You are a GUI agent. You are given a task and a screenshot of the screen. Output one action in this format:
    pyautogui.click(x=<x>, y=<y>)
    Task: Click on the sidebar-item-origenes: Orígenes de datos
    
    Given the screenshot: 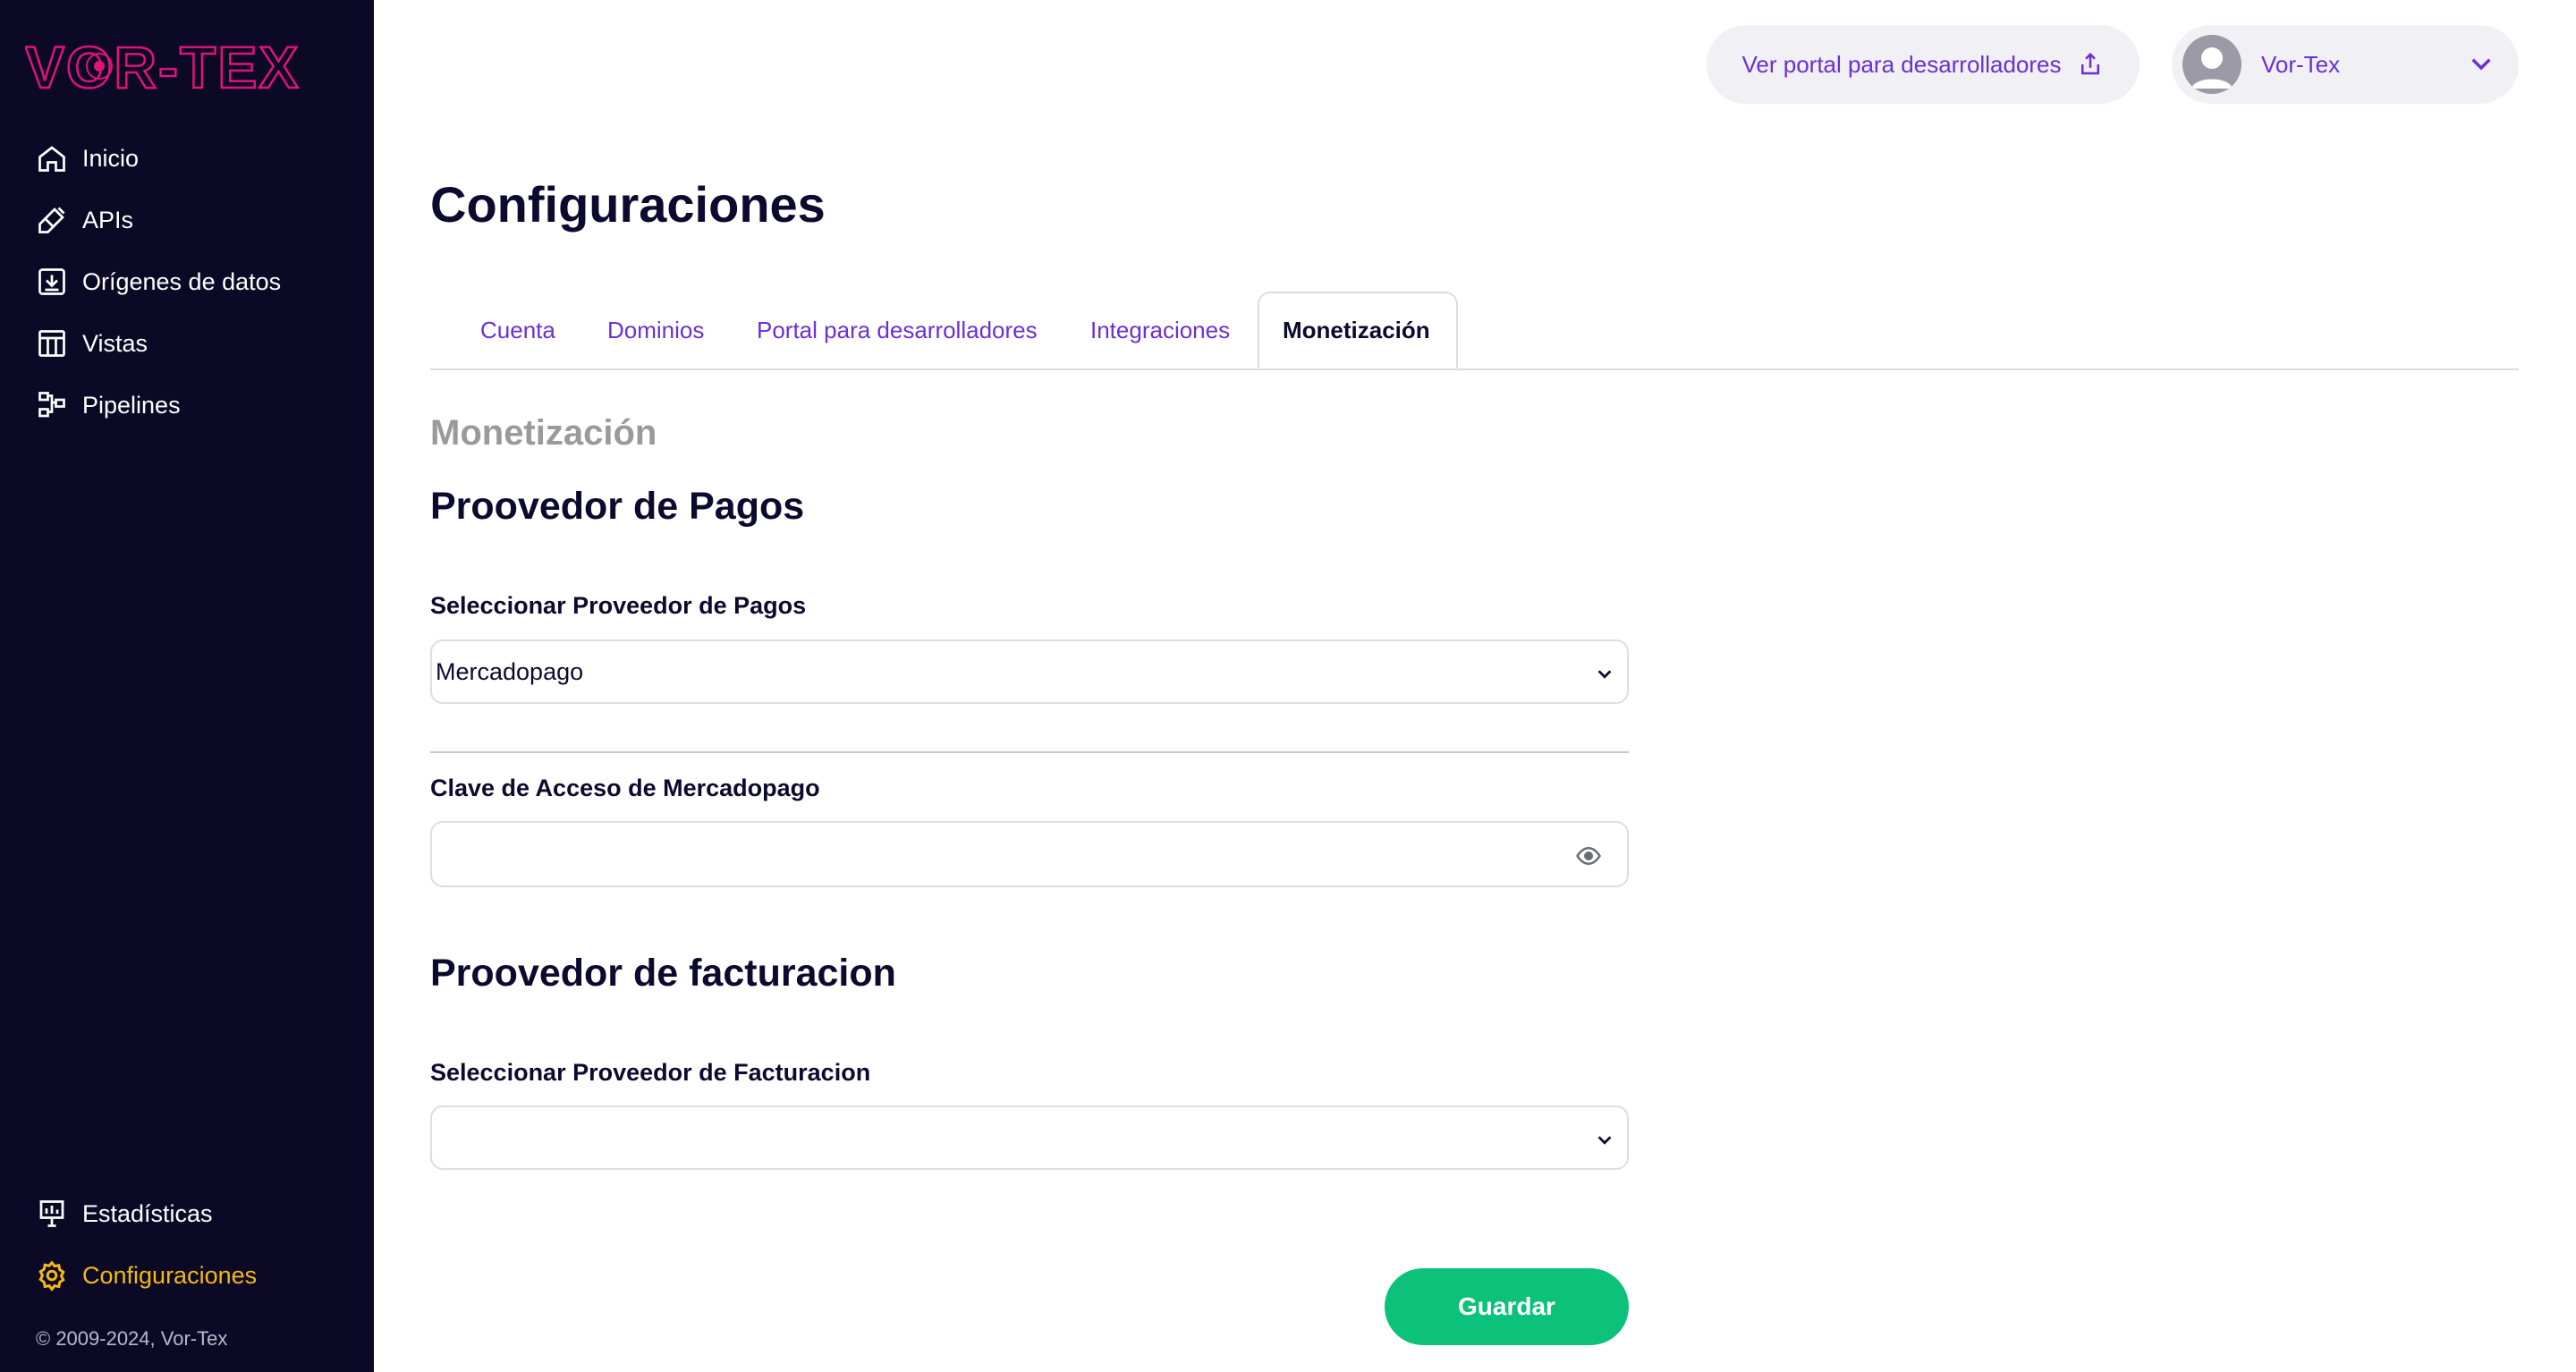 What is the action you would take?
    pyautogui.click(x=195, y=282)
    